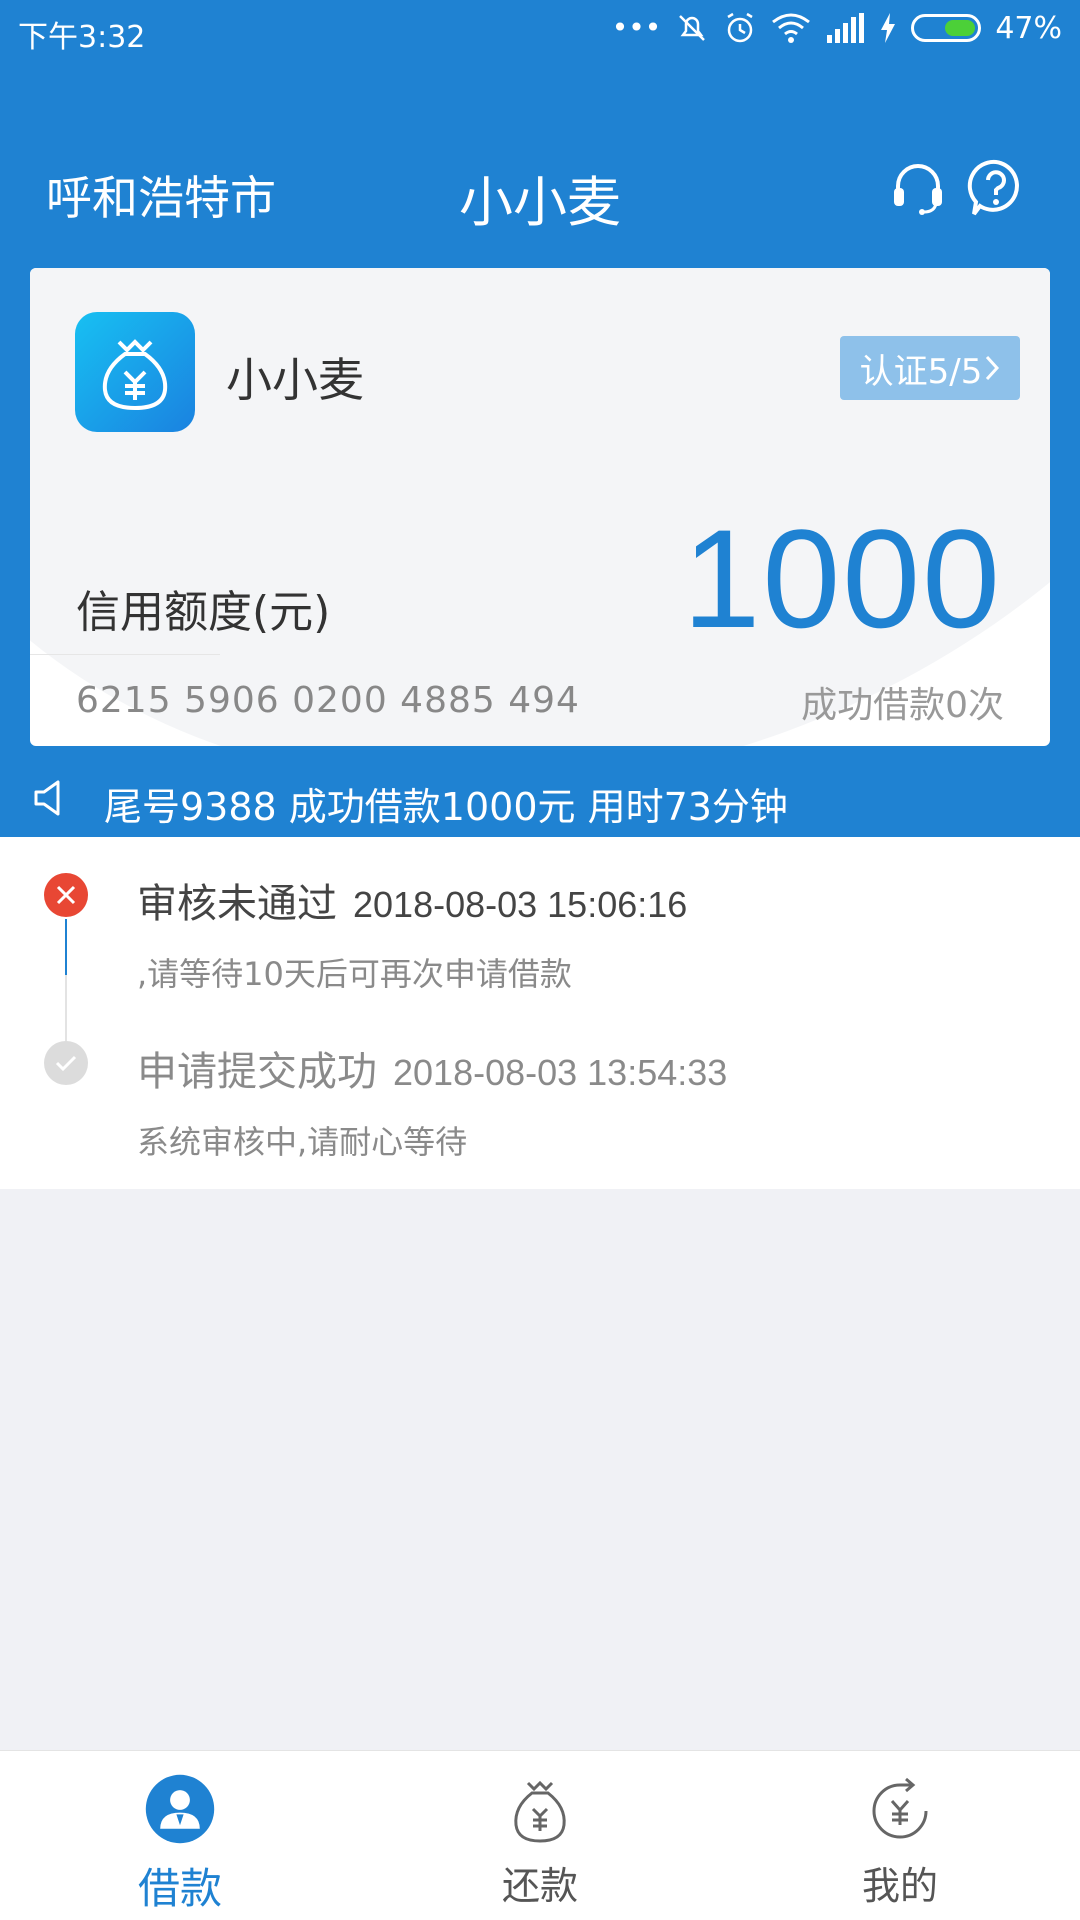 The image size is (1080, 1920). Describe the element at coordinates (540, 190) in the screenshot. I see `navbar: 呼和浩特市 小小麦` at that location.